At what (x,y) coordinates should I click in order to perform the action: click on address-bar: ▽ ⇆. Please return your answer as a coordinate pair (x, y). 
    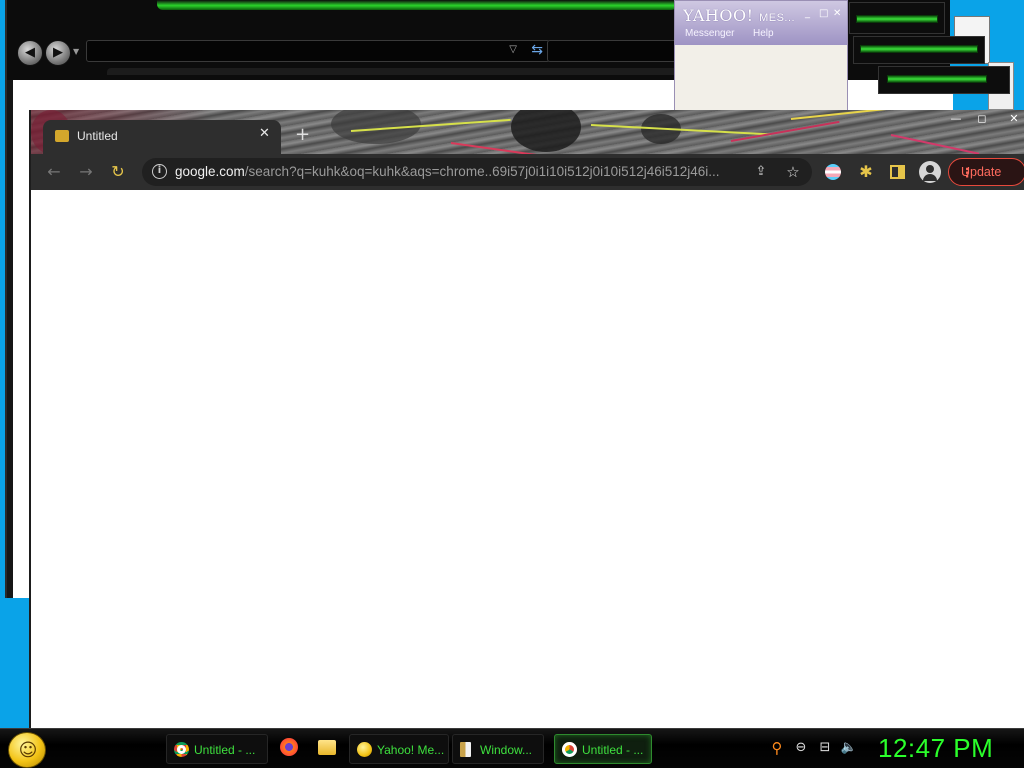
    Looking at the image, I should click on (318, 51).